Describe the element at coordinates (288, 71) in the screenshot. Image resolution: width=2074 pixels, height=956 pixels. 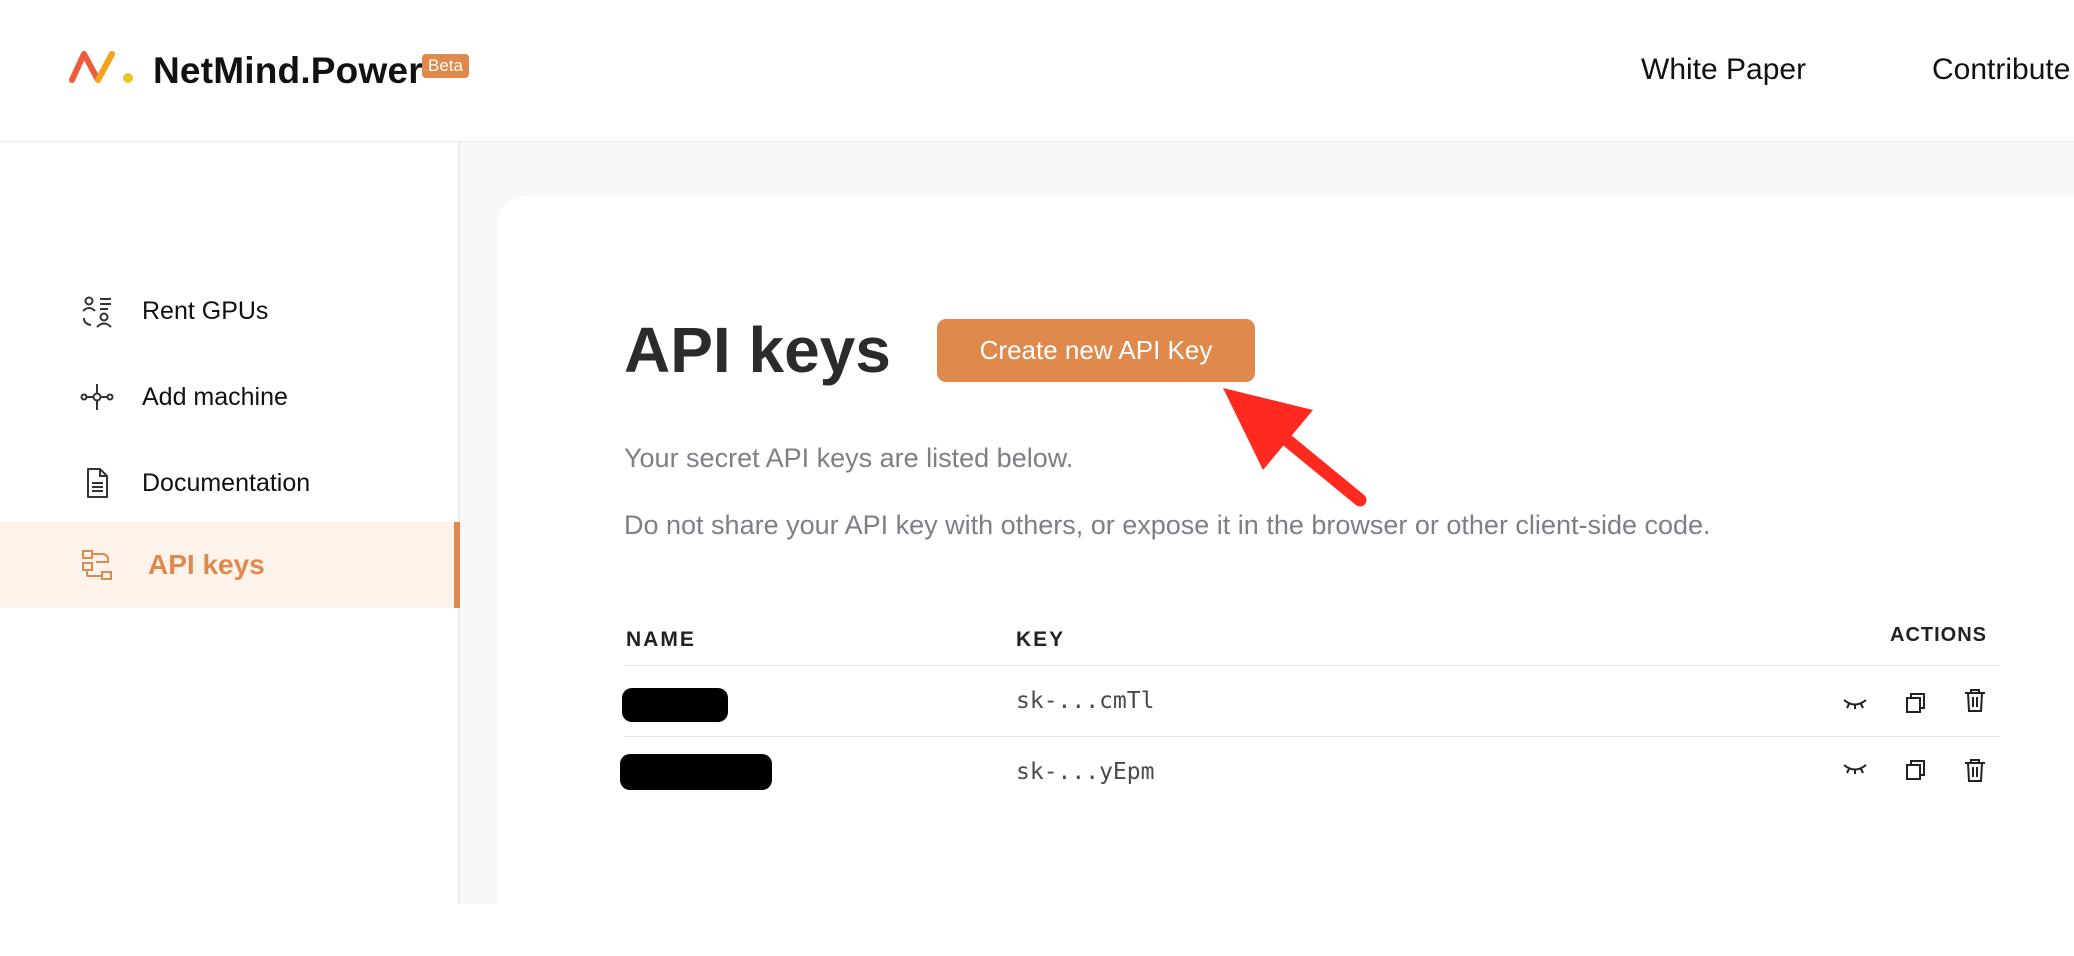
I see `brand-name: NetMind.Power` at that location.